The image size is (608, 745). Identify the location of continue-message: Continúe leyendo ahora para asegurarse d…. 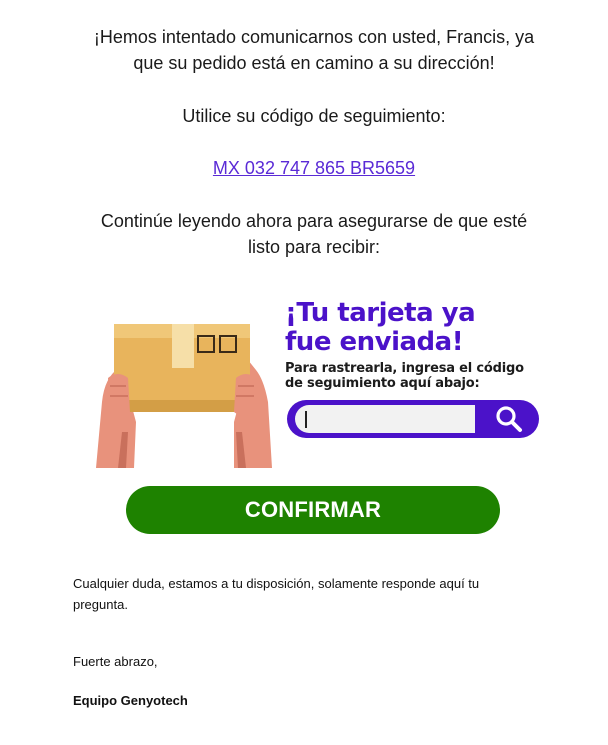
(314, 234).